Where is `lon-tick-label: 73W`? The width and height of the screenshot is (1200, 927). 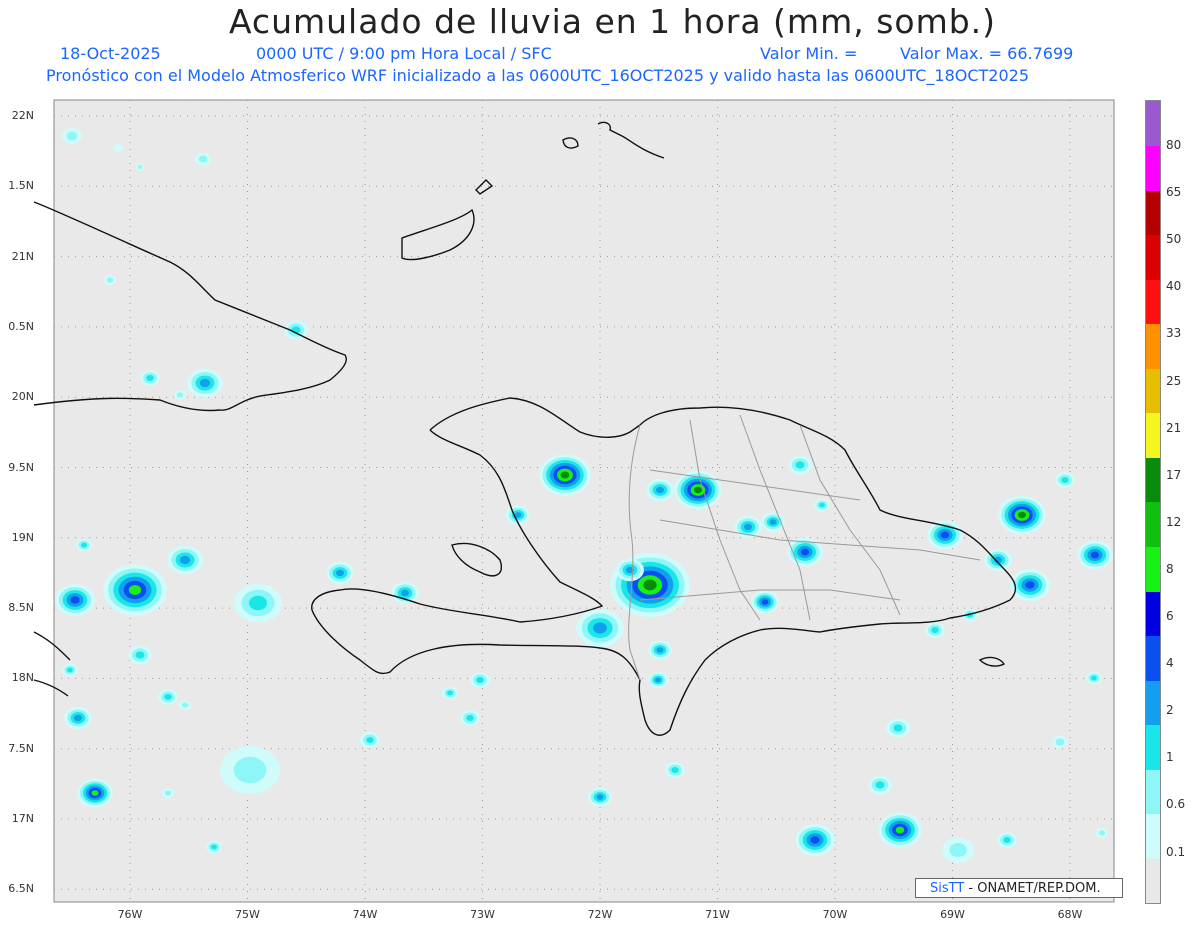 lon-tick-label: 73W is located at coordinates (482, 914).